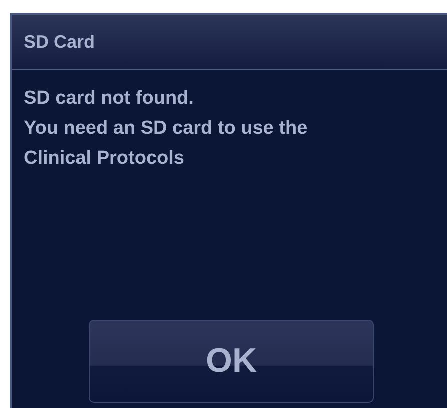 This screenshot has height=408, width=447. Describe the element at coordinates (60, 42) in the screenshot. I see `dialog-title: SD Card` at that location.